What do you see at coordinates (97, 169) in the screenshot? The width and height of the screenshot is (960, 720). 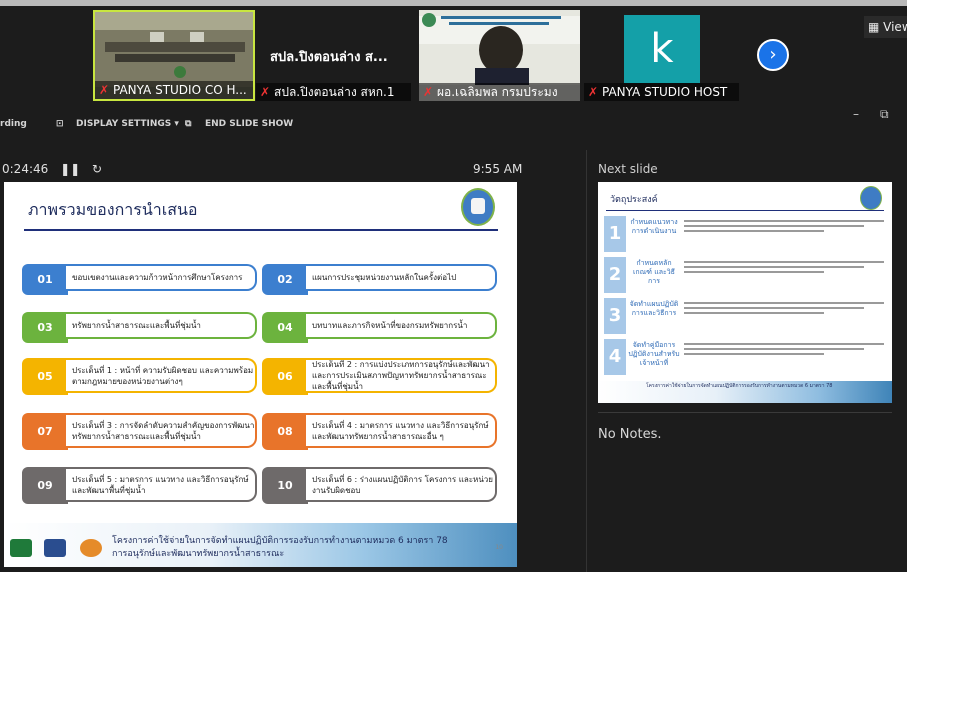 I see `reset-timer-icon: ↻` at bounding box center [97, 169].